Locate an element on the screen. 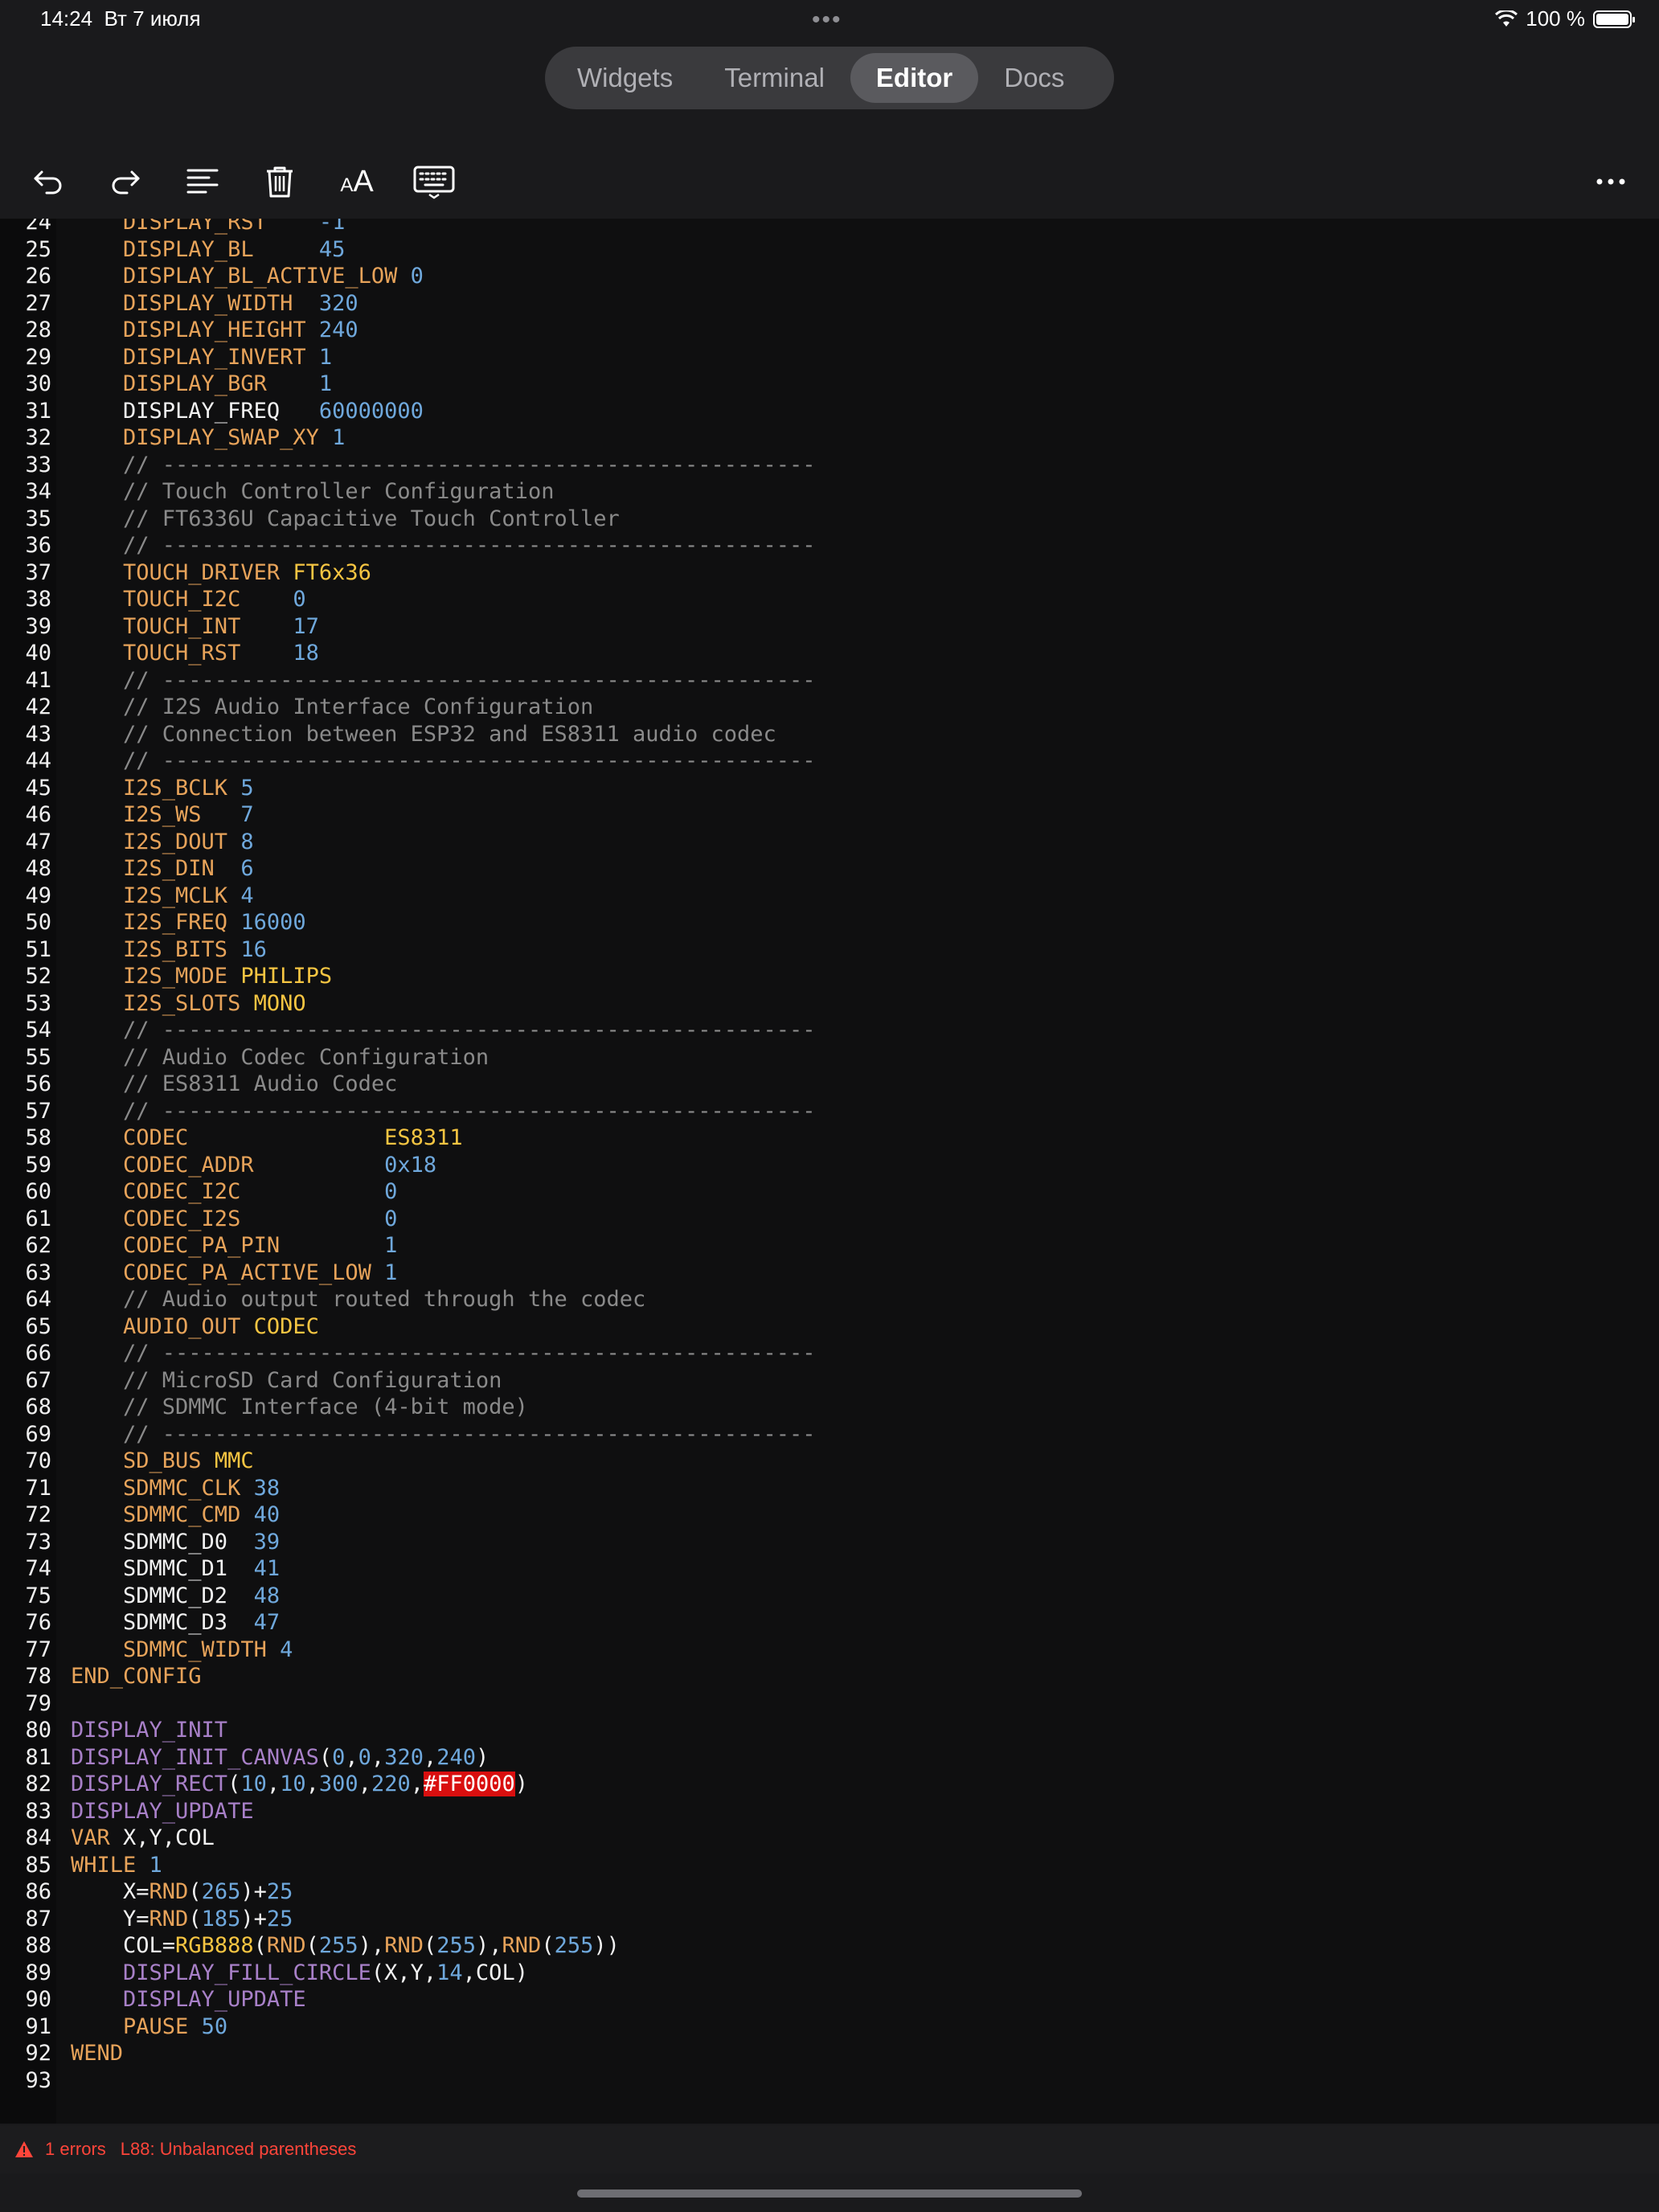 This screenshot has width=1659, height=2212. line-number: 36 is located at coordinates (38, 545).